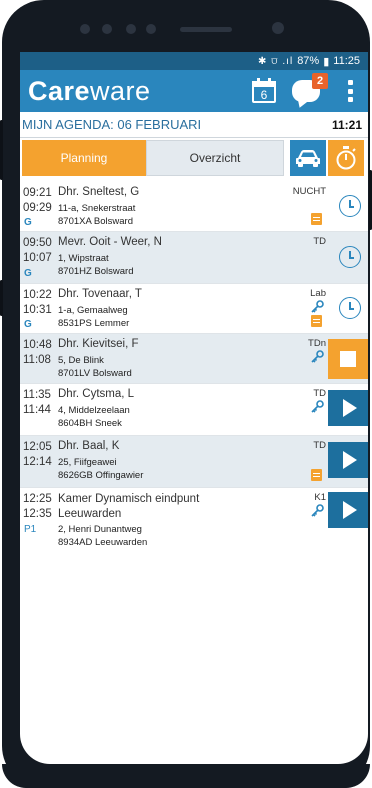 The image size is (372, 788). I want to click on client-name: Dhr. Baal, K, so click(89, 446).